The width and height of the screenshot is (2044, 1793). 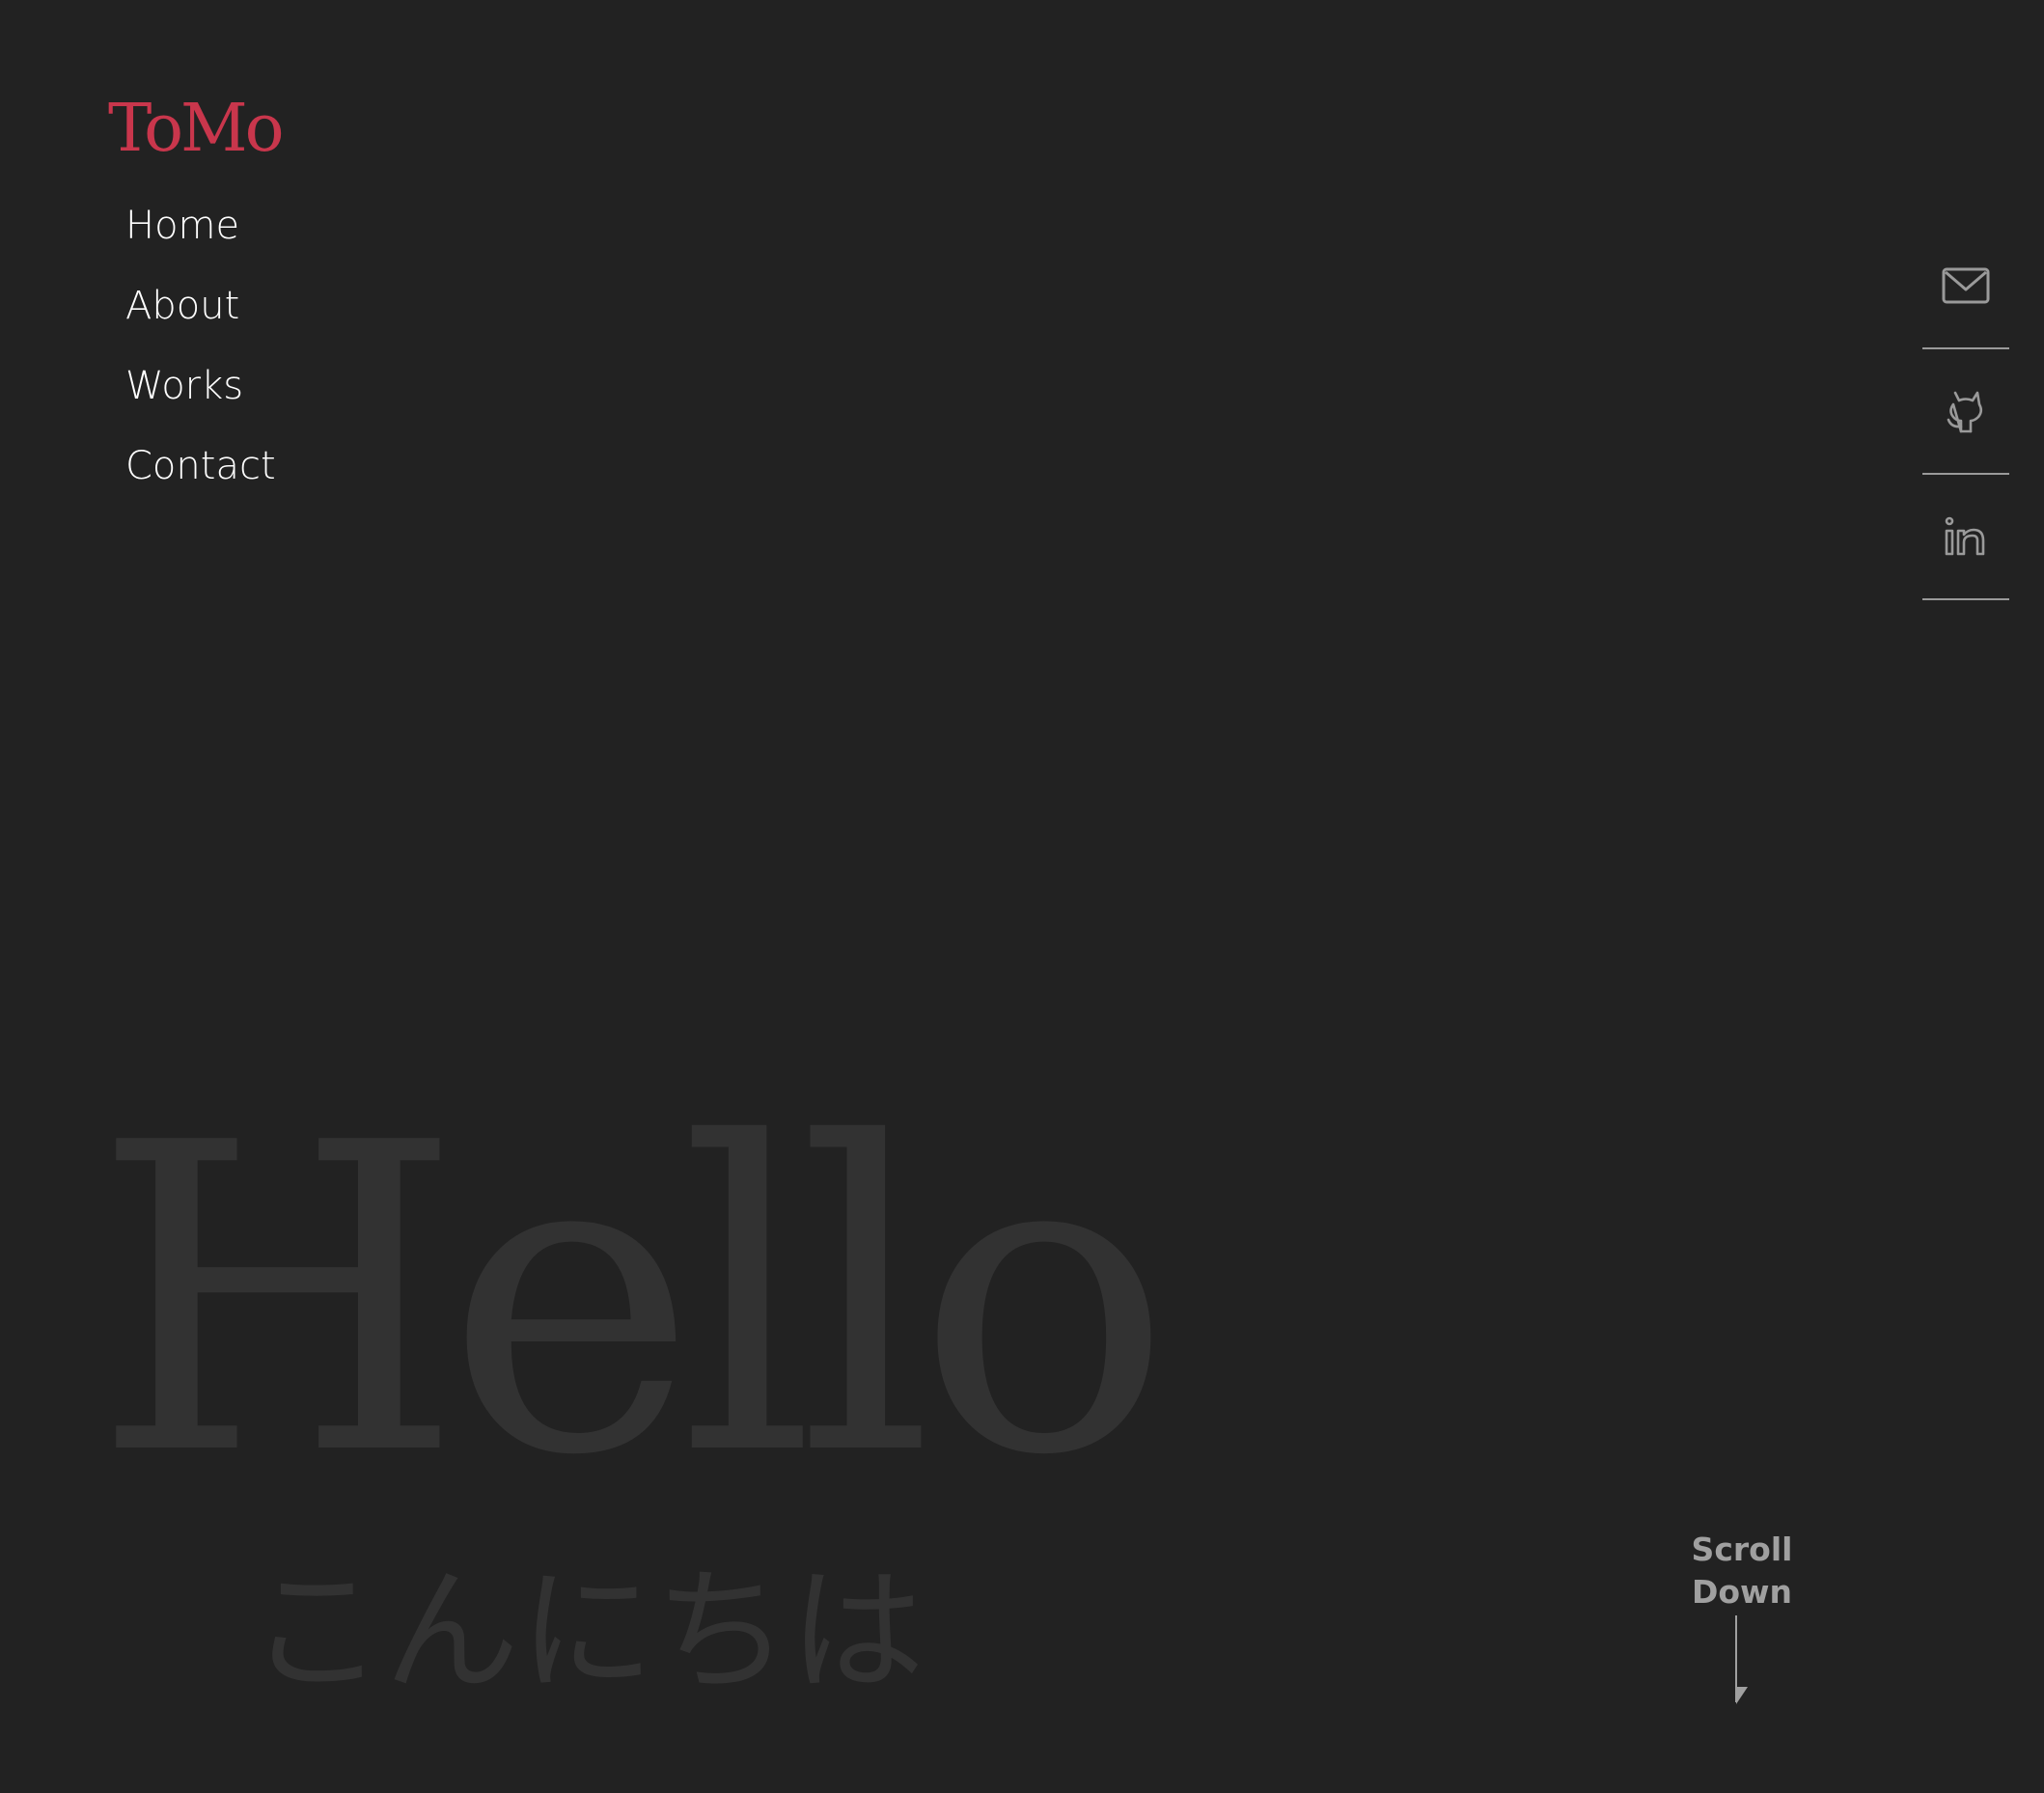 I want to click on main-nav: Home About Works Contact, so click(x=200, y=357).